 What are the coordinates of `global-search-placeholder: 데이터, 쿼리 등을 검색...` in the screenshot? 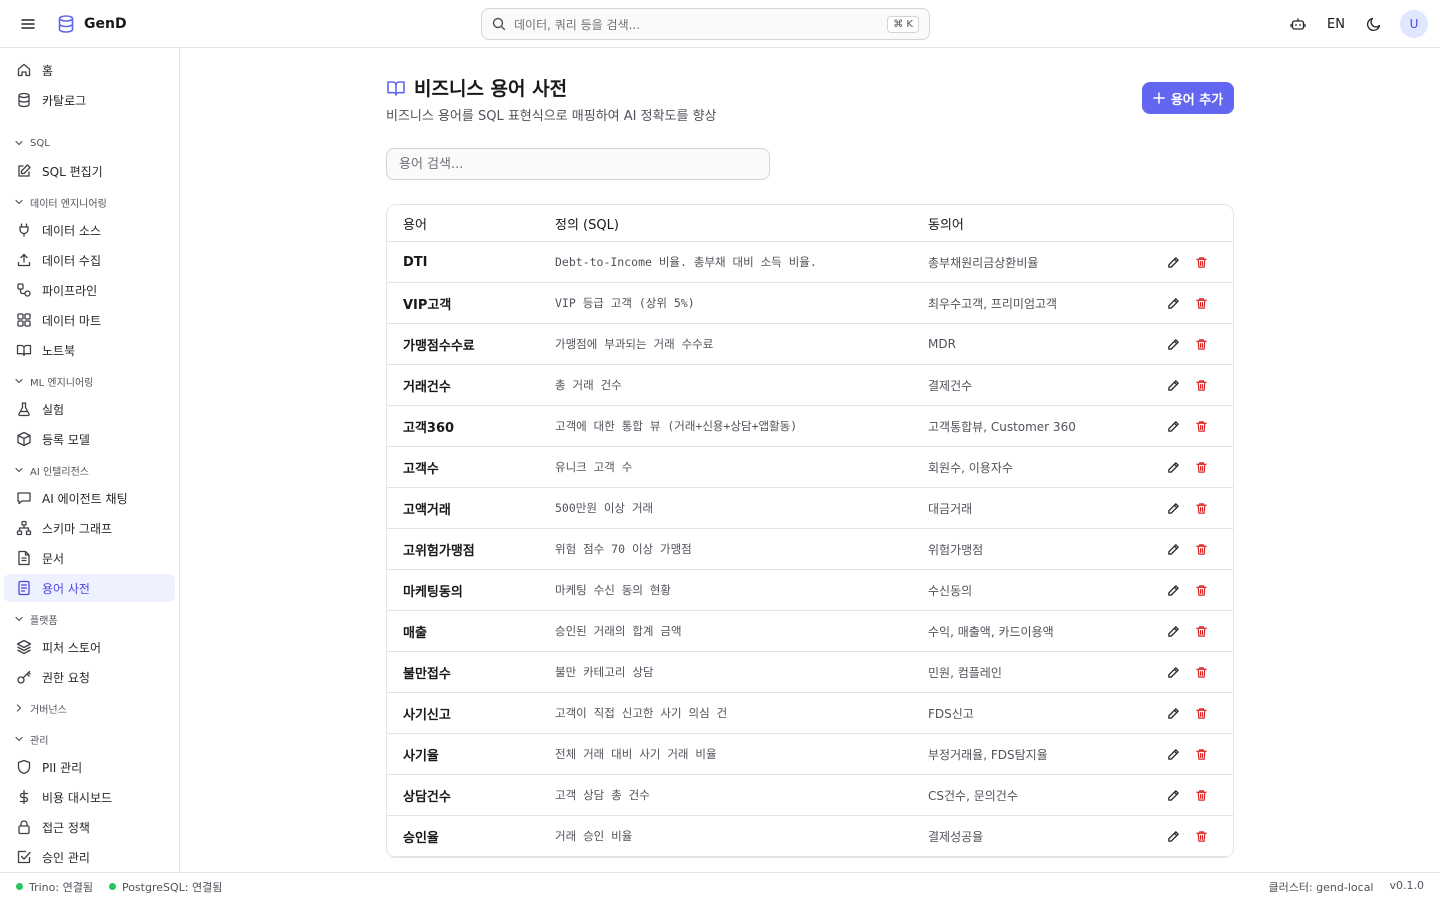 It's located at (577, 24).